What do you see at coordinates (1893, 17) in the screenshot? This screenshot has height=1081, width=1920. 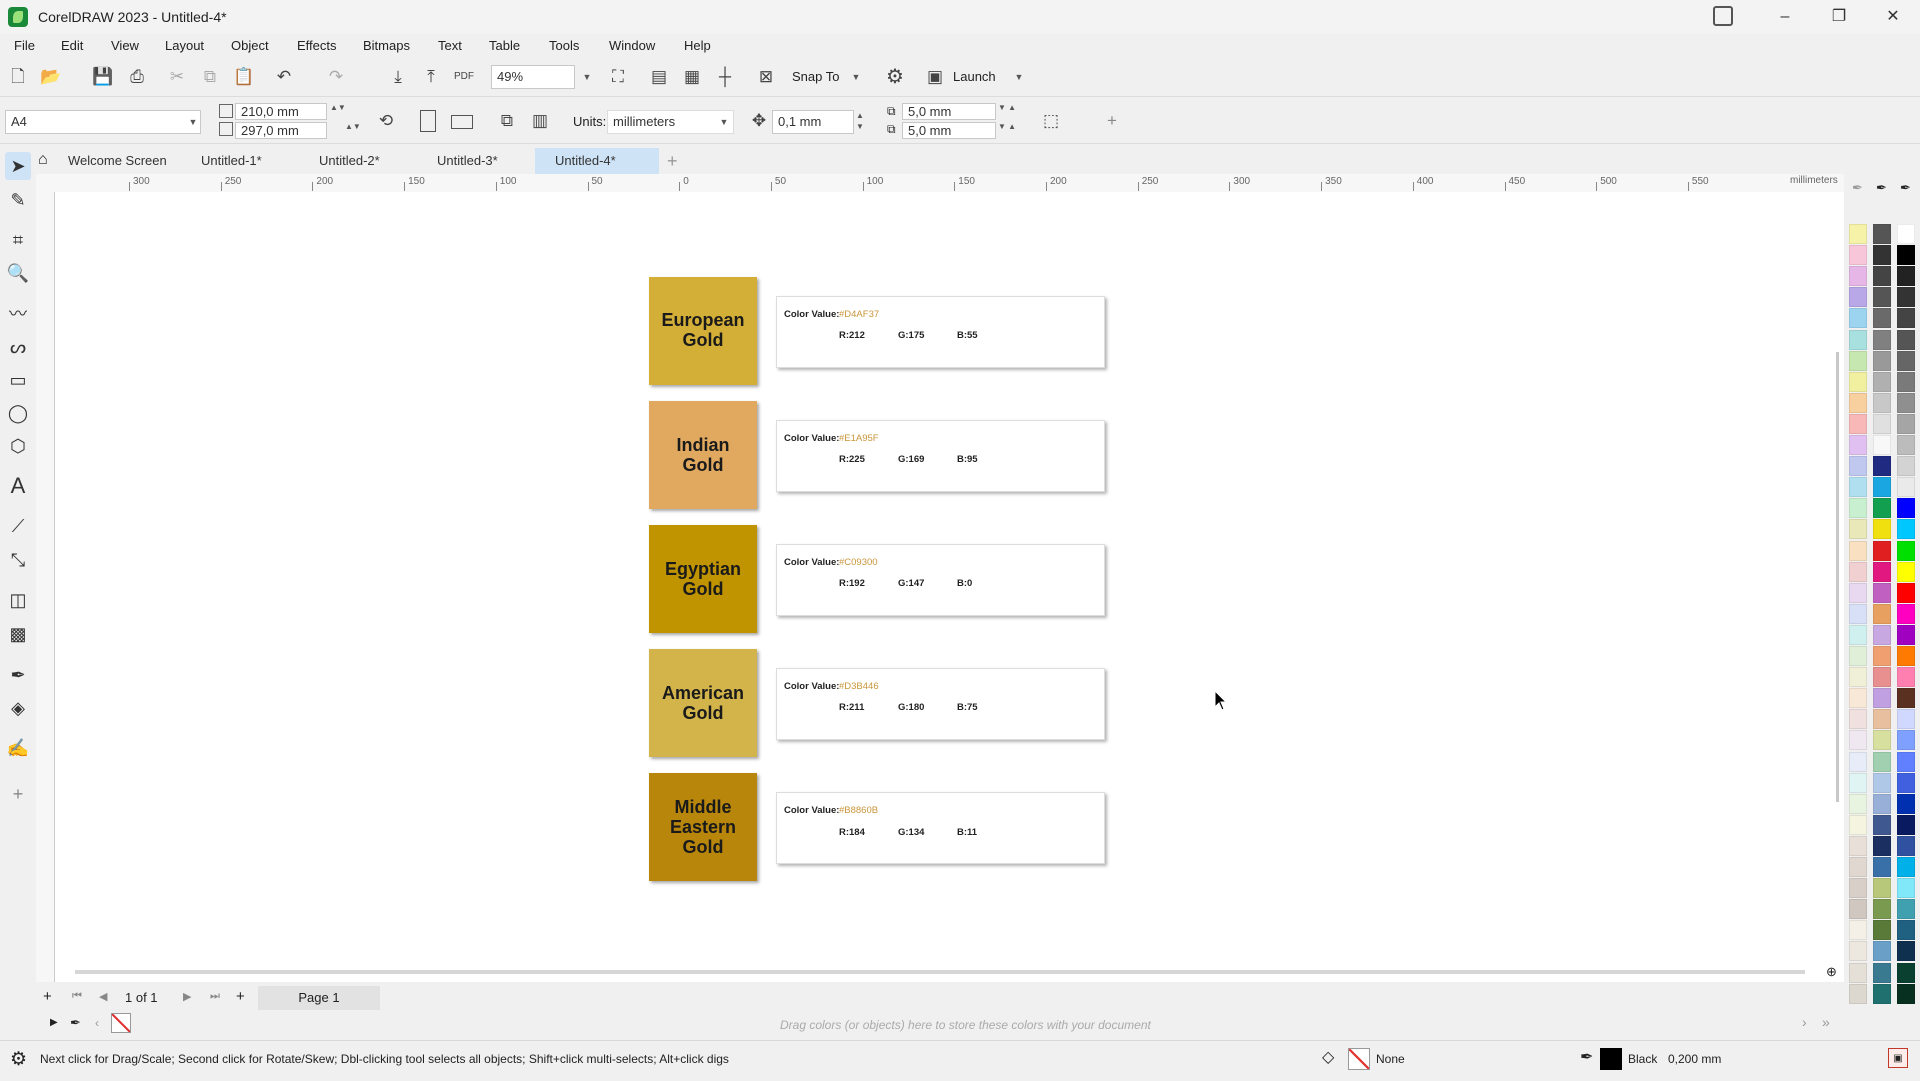 I see `close-button: ✕` at bounding box center [1893, 17].